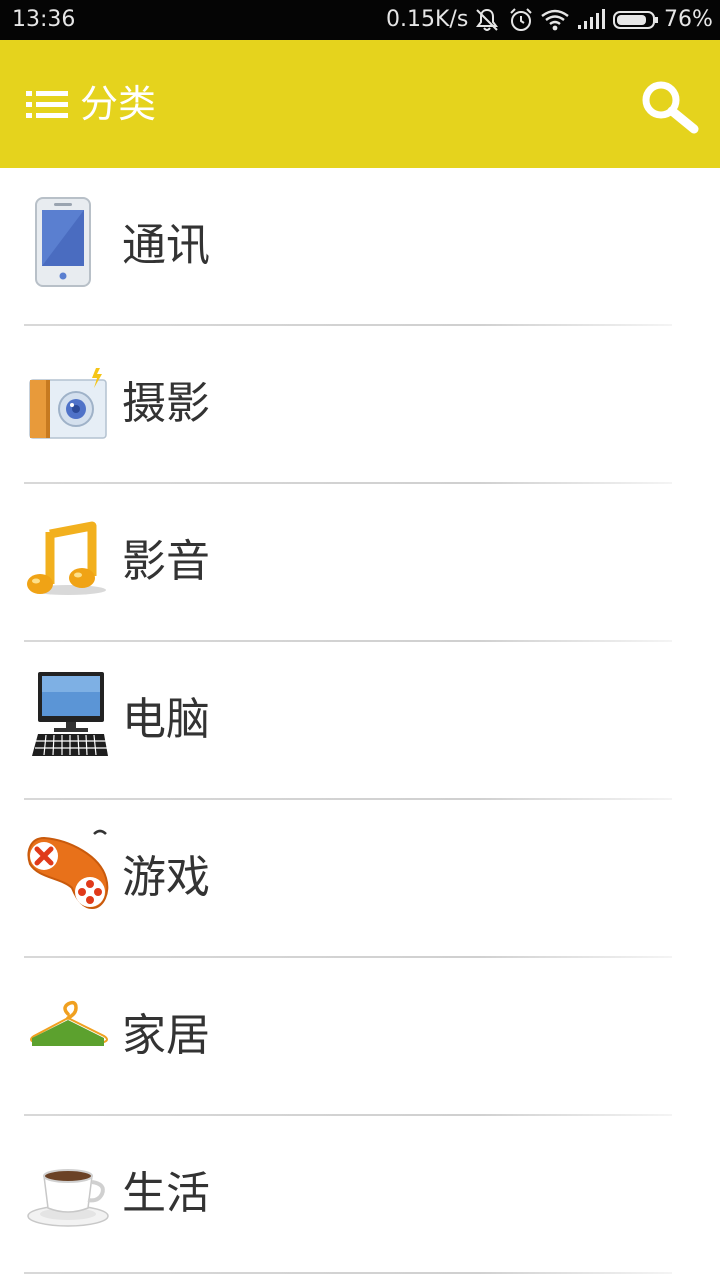  I want to click on category-label: 摄影, so click(166, 403).